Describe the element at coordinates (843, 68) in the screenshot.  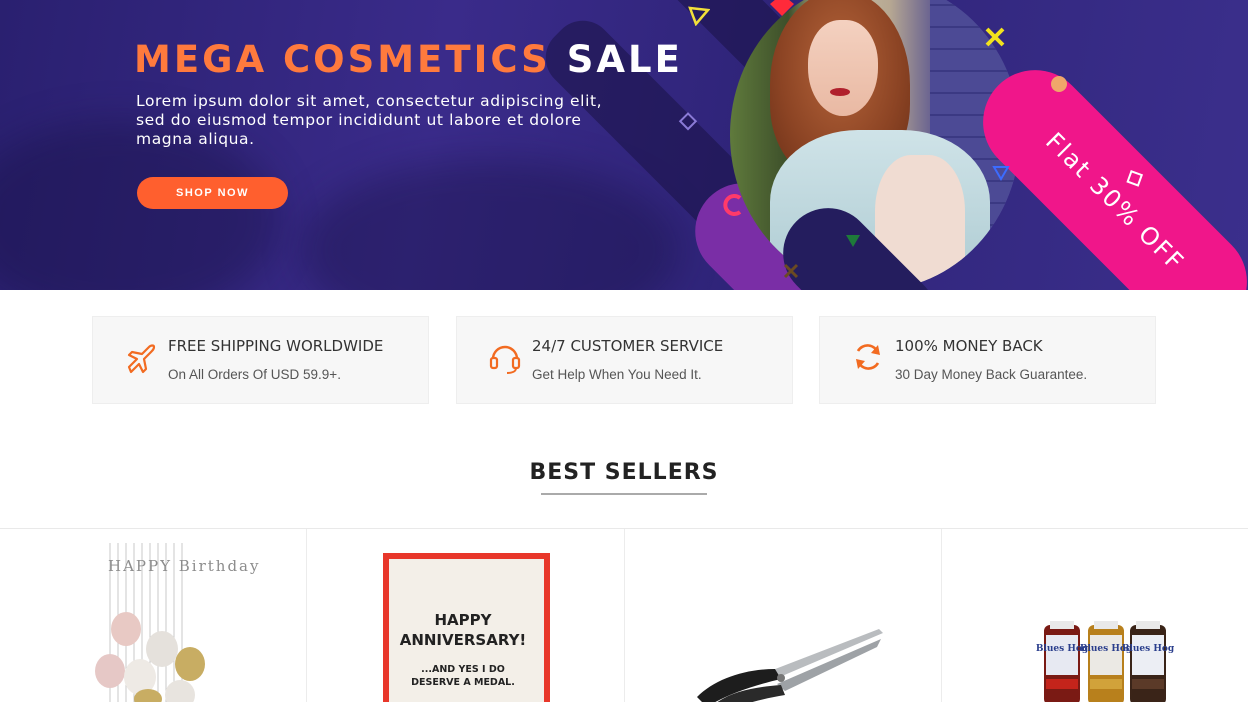
I see `model-face` at that location.